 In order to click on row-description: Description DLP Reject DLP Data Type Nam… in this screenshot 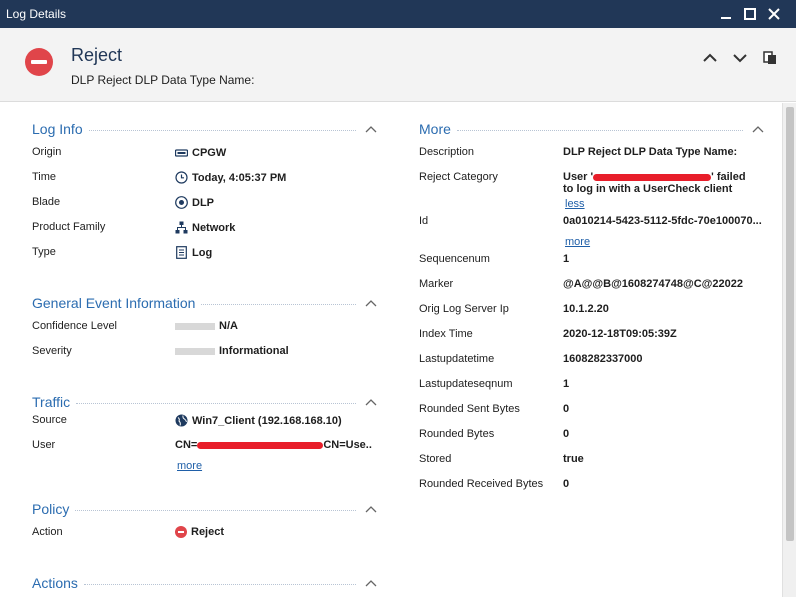, I will do `click(578, 152)`.